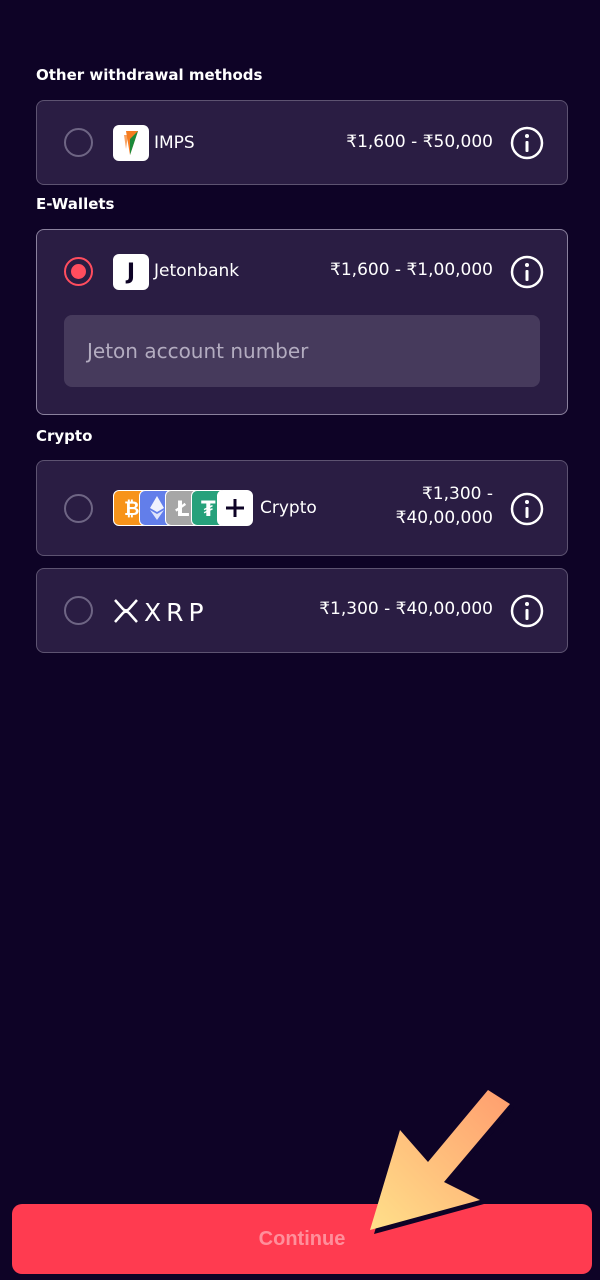  What do you see at coordinates (235, 508) in the screenshot?
I see `plus-icon` at bounding box center [235, 508].